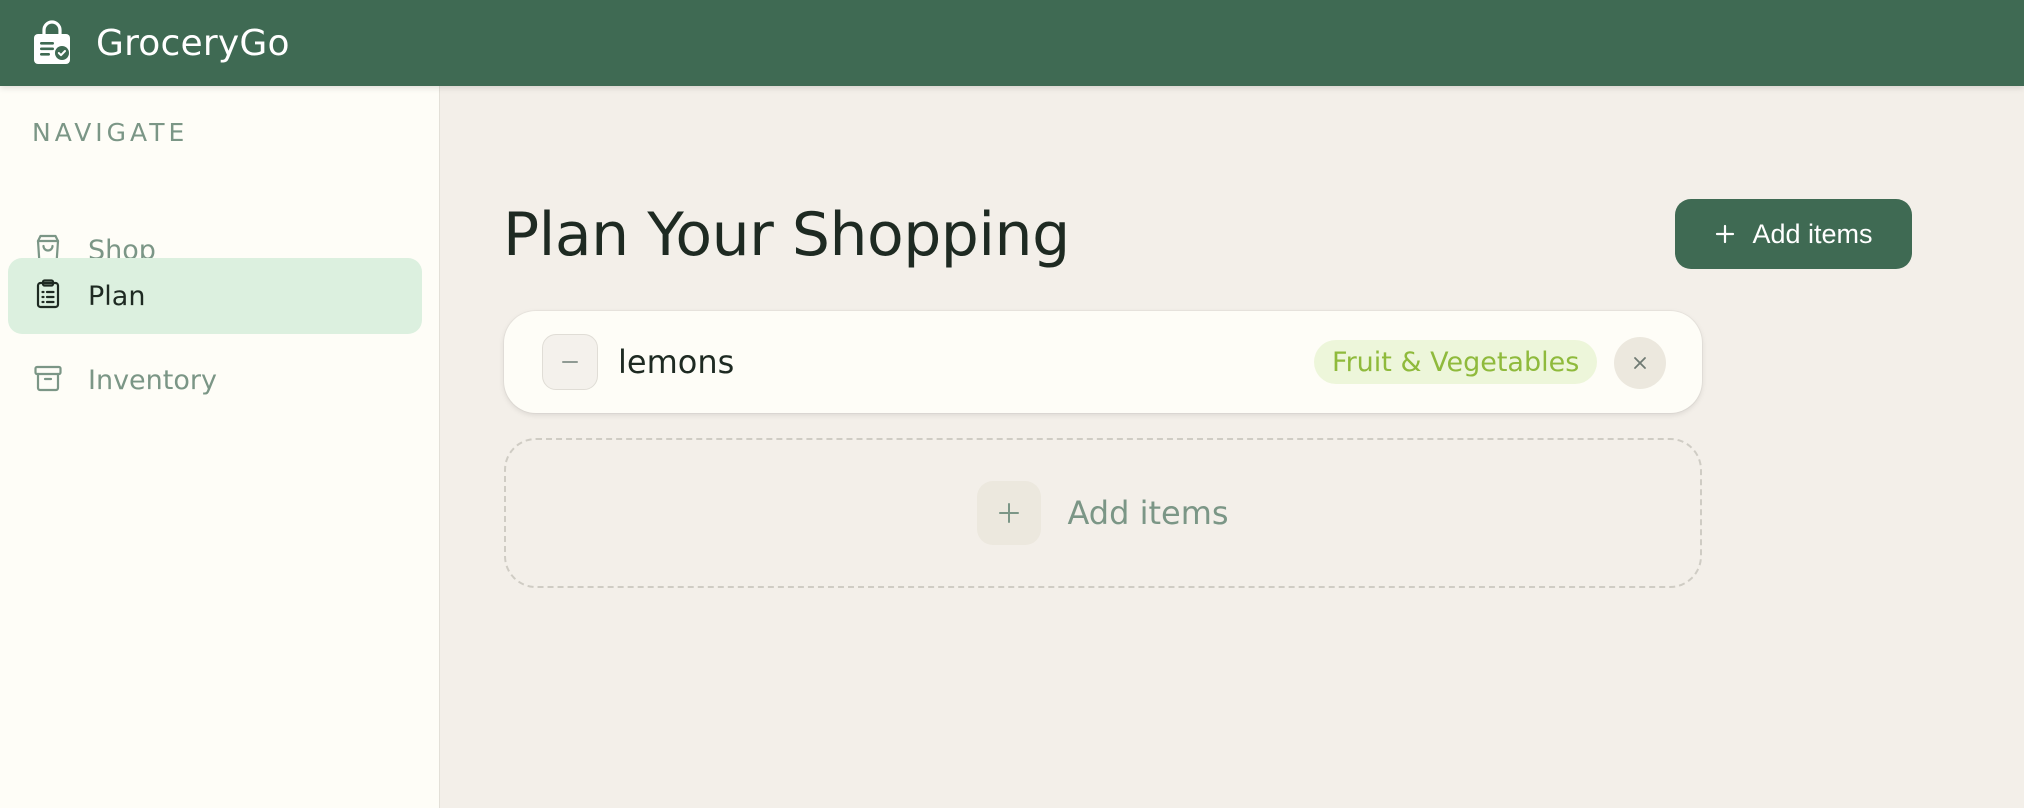  Describe the element at coordinates (1103, 362) in the screenshot. I see `list-item: lemons Fruit & Vegetables` at that location.